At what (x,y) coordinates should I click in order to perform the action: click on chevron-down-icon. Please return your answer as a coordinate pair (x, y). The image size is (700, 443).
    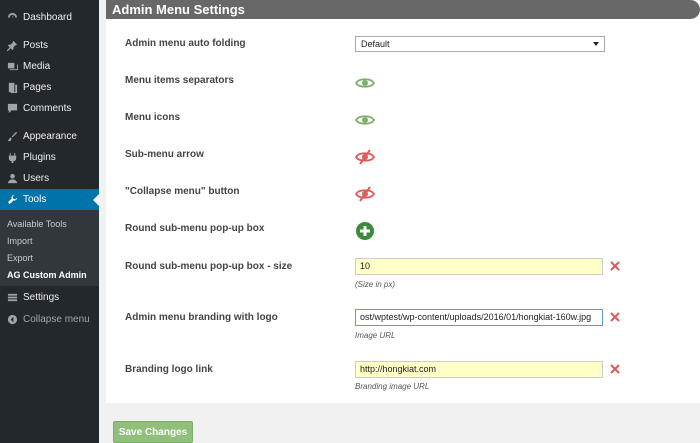
    Looking at the image, I should click on (596, 44).